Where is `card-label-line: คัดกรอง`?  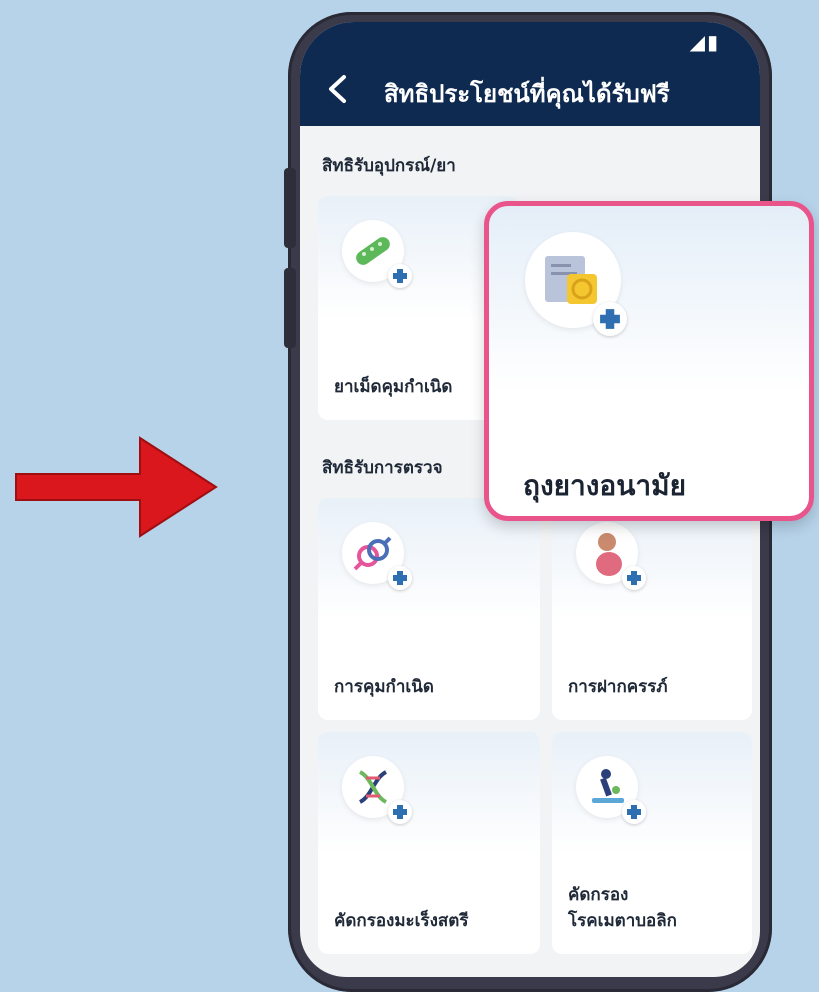 card-label-line: คัดกรอง is located at coordinates (598, 895).